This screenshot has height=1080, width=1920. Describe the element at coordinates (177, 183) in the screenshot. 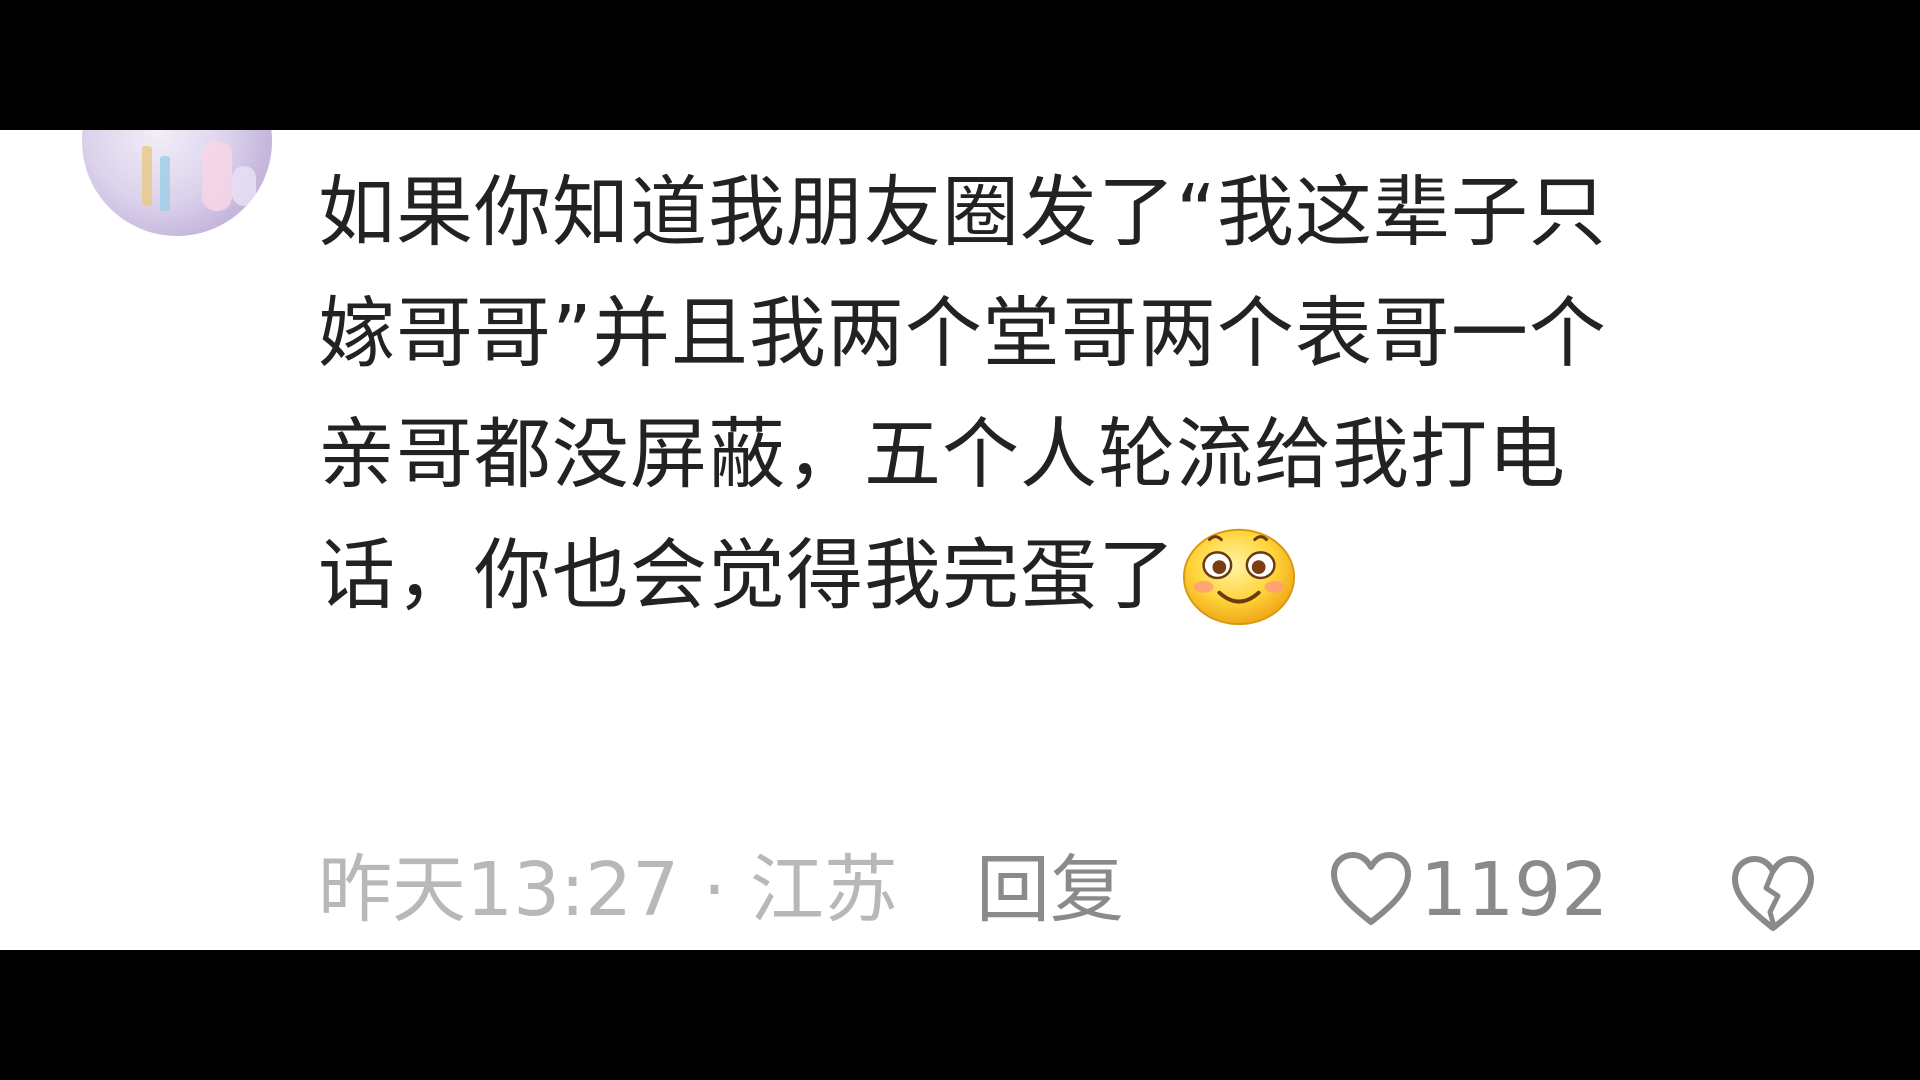

I see `avatar` at that location.